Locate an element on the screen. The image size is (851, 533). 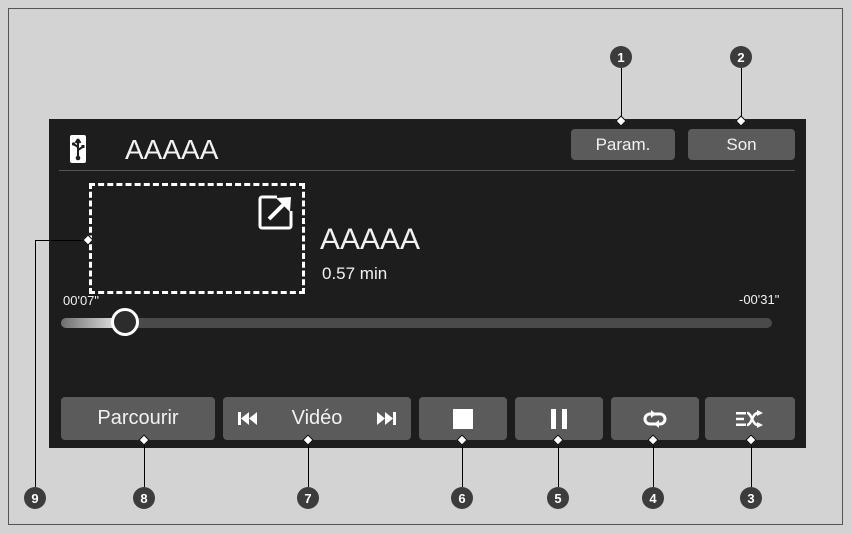
video-mode-label: Vidéo is located at coordinates (317, 418).